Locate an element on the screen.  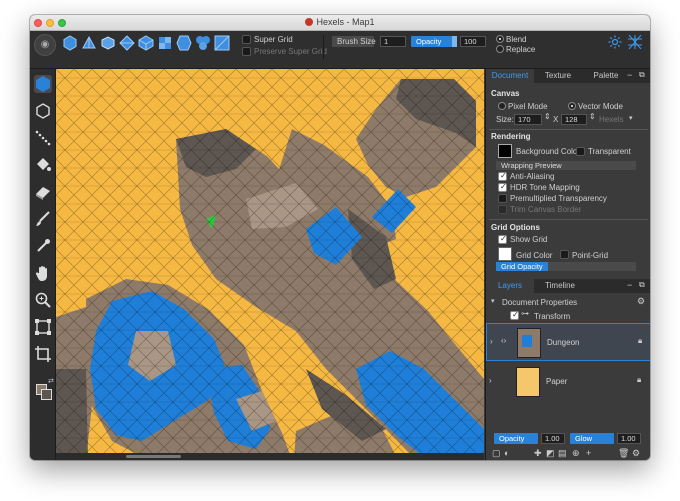
pixel-mode-label: Pixel Mode is located at coordinates (528, 106).